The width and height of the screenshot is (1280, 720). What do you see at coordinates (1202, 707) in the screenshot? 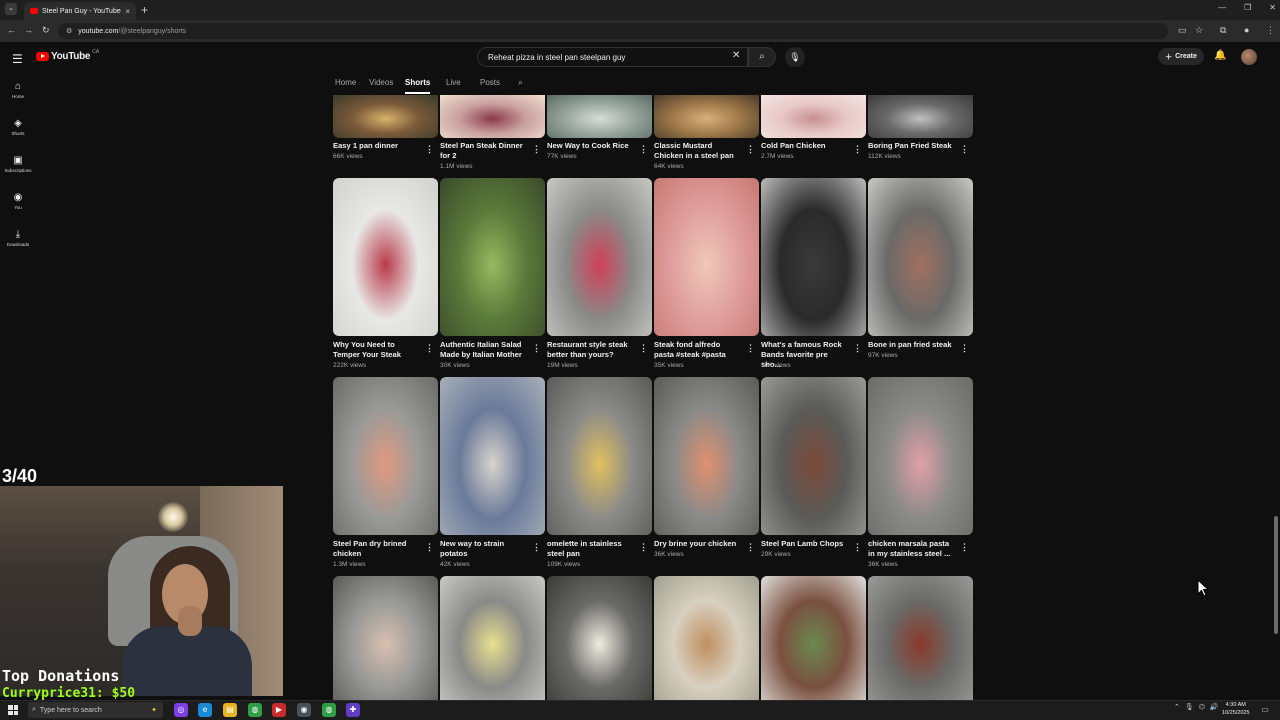
I see `network-icon: ⌬` at bounding box center [1202, 707].